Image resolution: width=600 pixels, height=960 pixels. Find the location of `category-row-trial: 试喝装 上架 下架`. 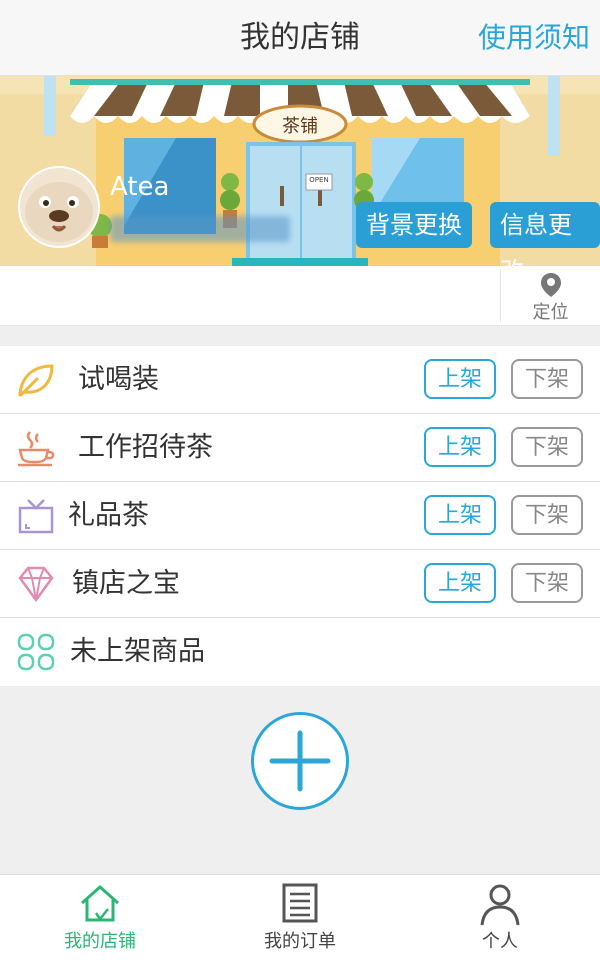

category-row-trial: 试喝装 上架 下架 is located at coordinates (300, 380).